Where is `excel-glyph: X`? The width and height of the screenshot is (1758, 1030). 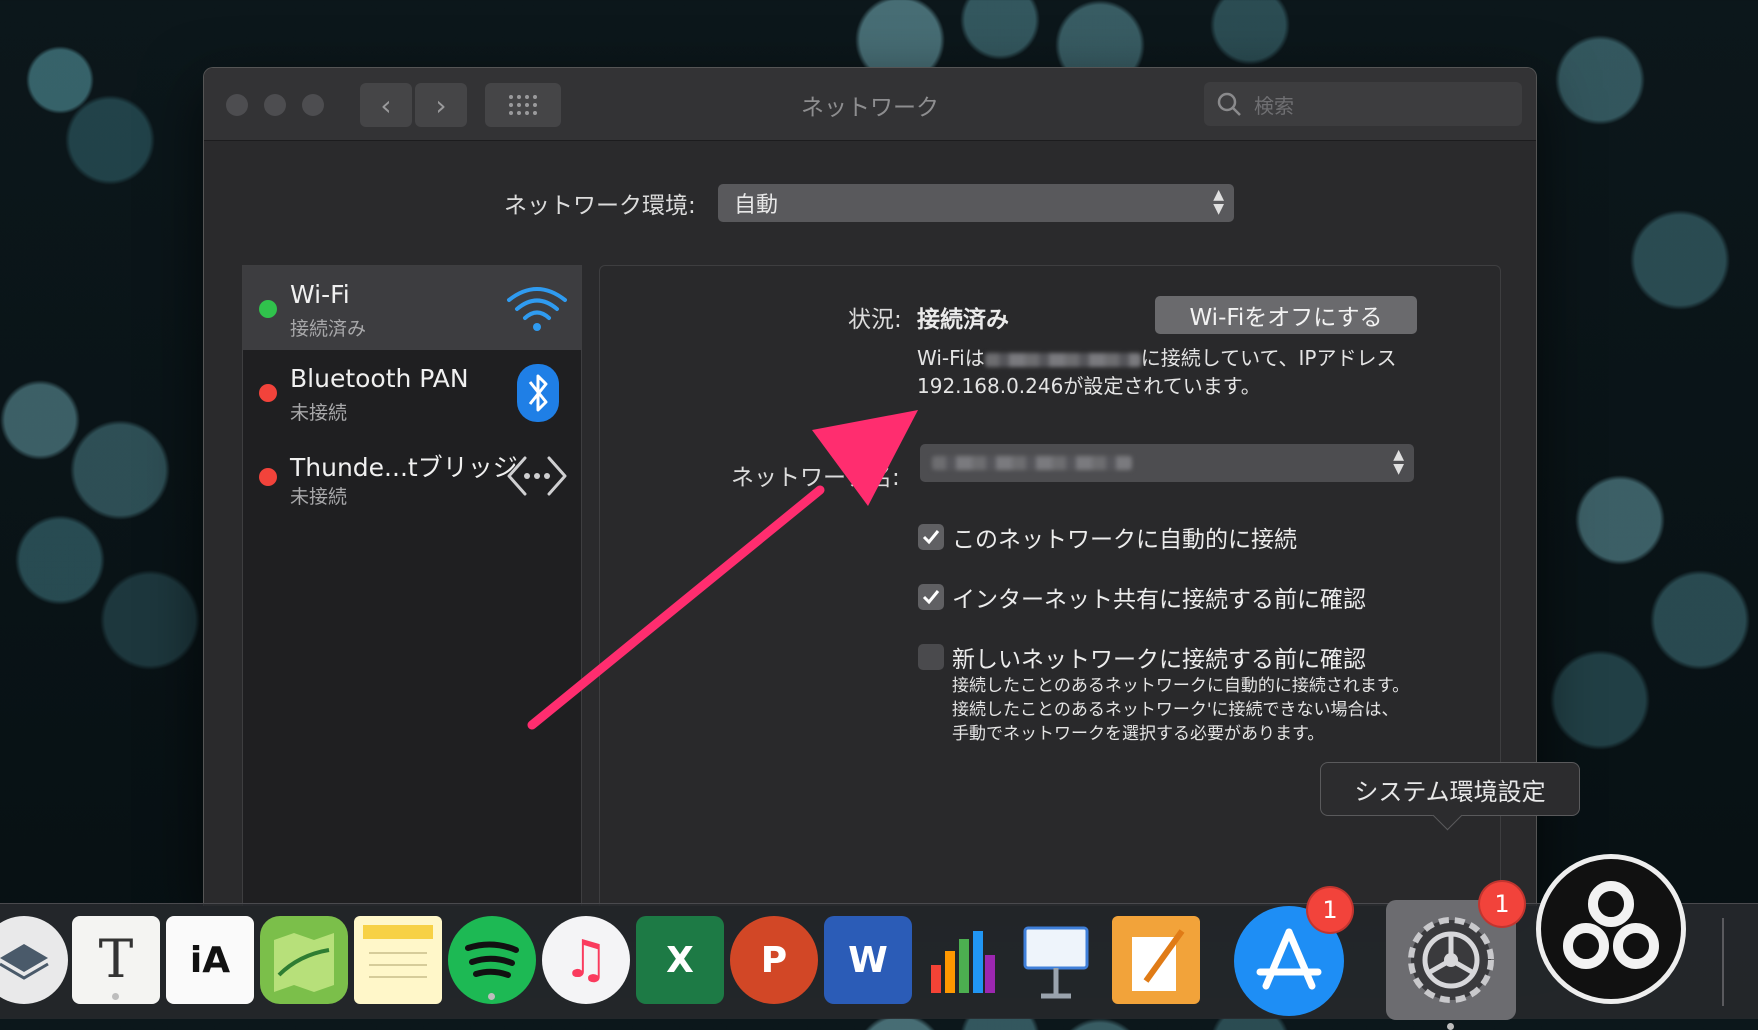 excel-glyph: X is located at coordinates (680, 960).